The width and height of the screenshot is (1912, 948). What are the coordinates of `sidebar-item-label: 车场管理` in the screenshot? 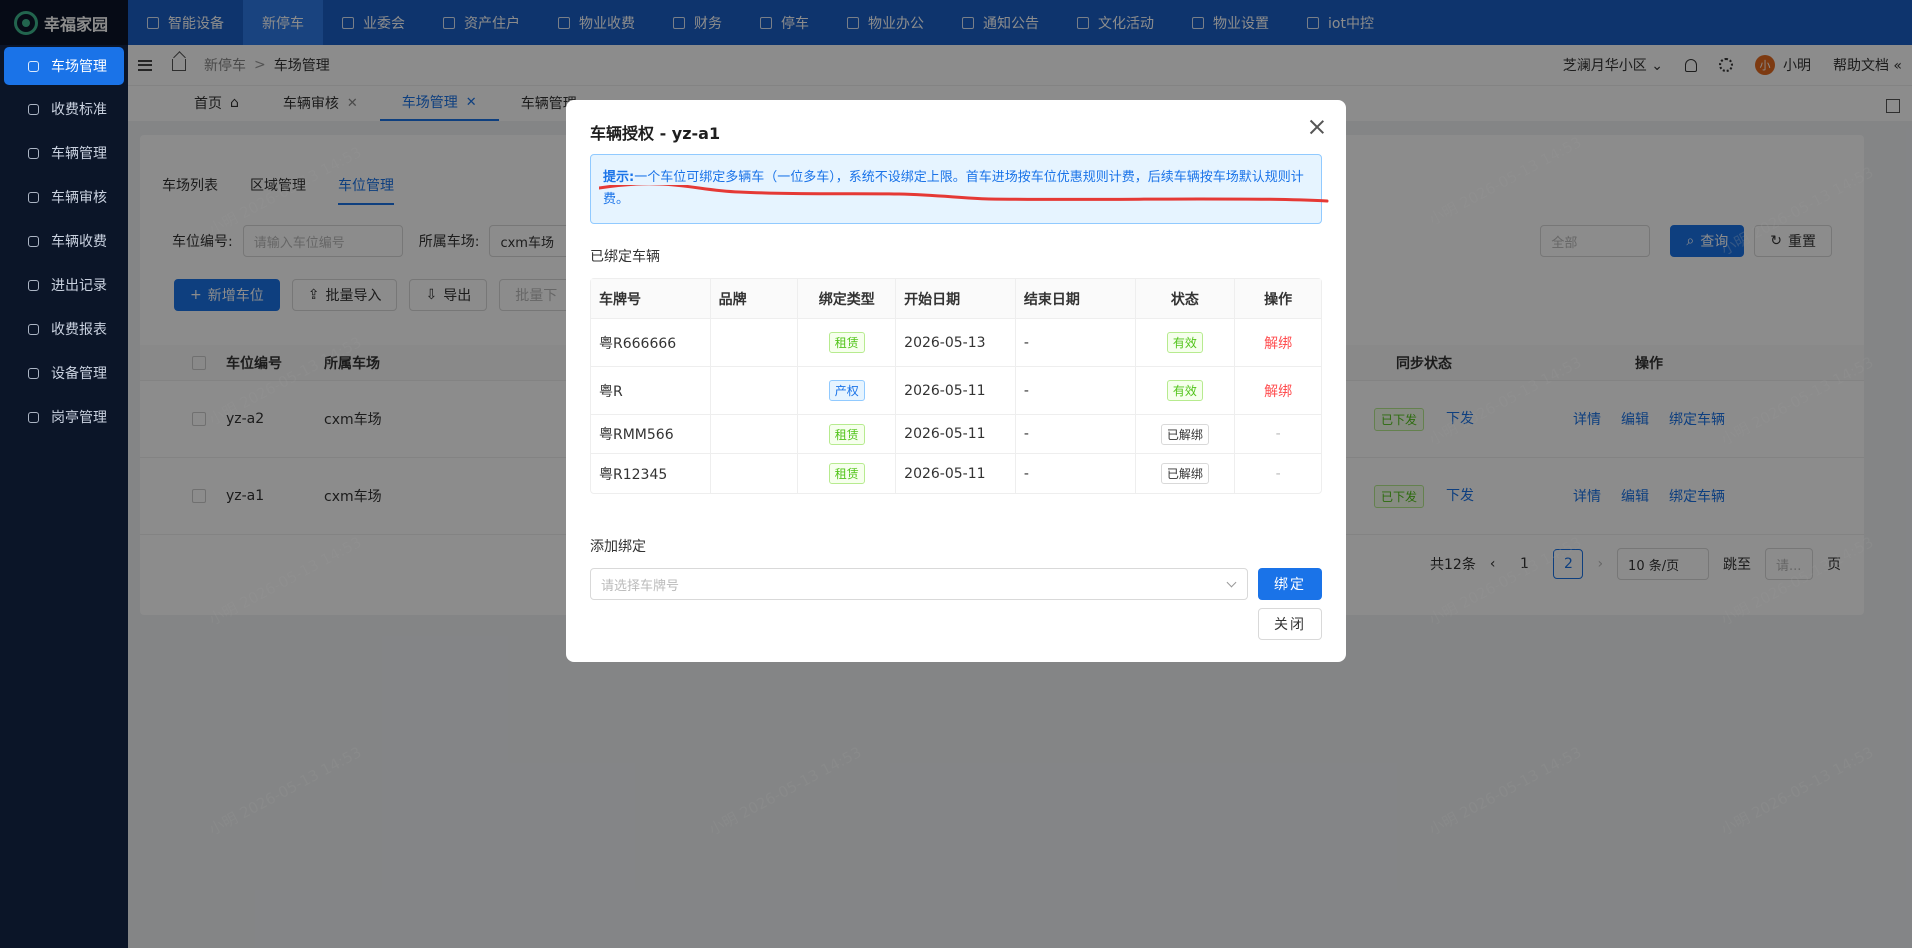 It's located at (79, 67).